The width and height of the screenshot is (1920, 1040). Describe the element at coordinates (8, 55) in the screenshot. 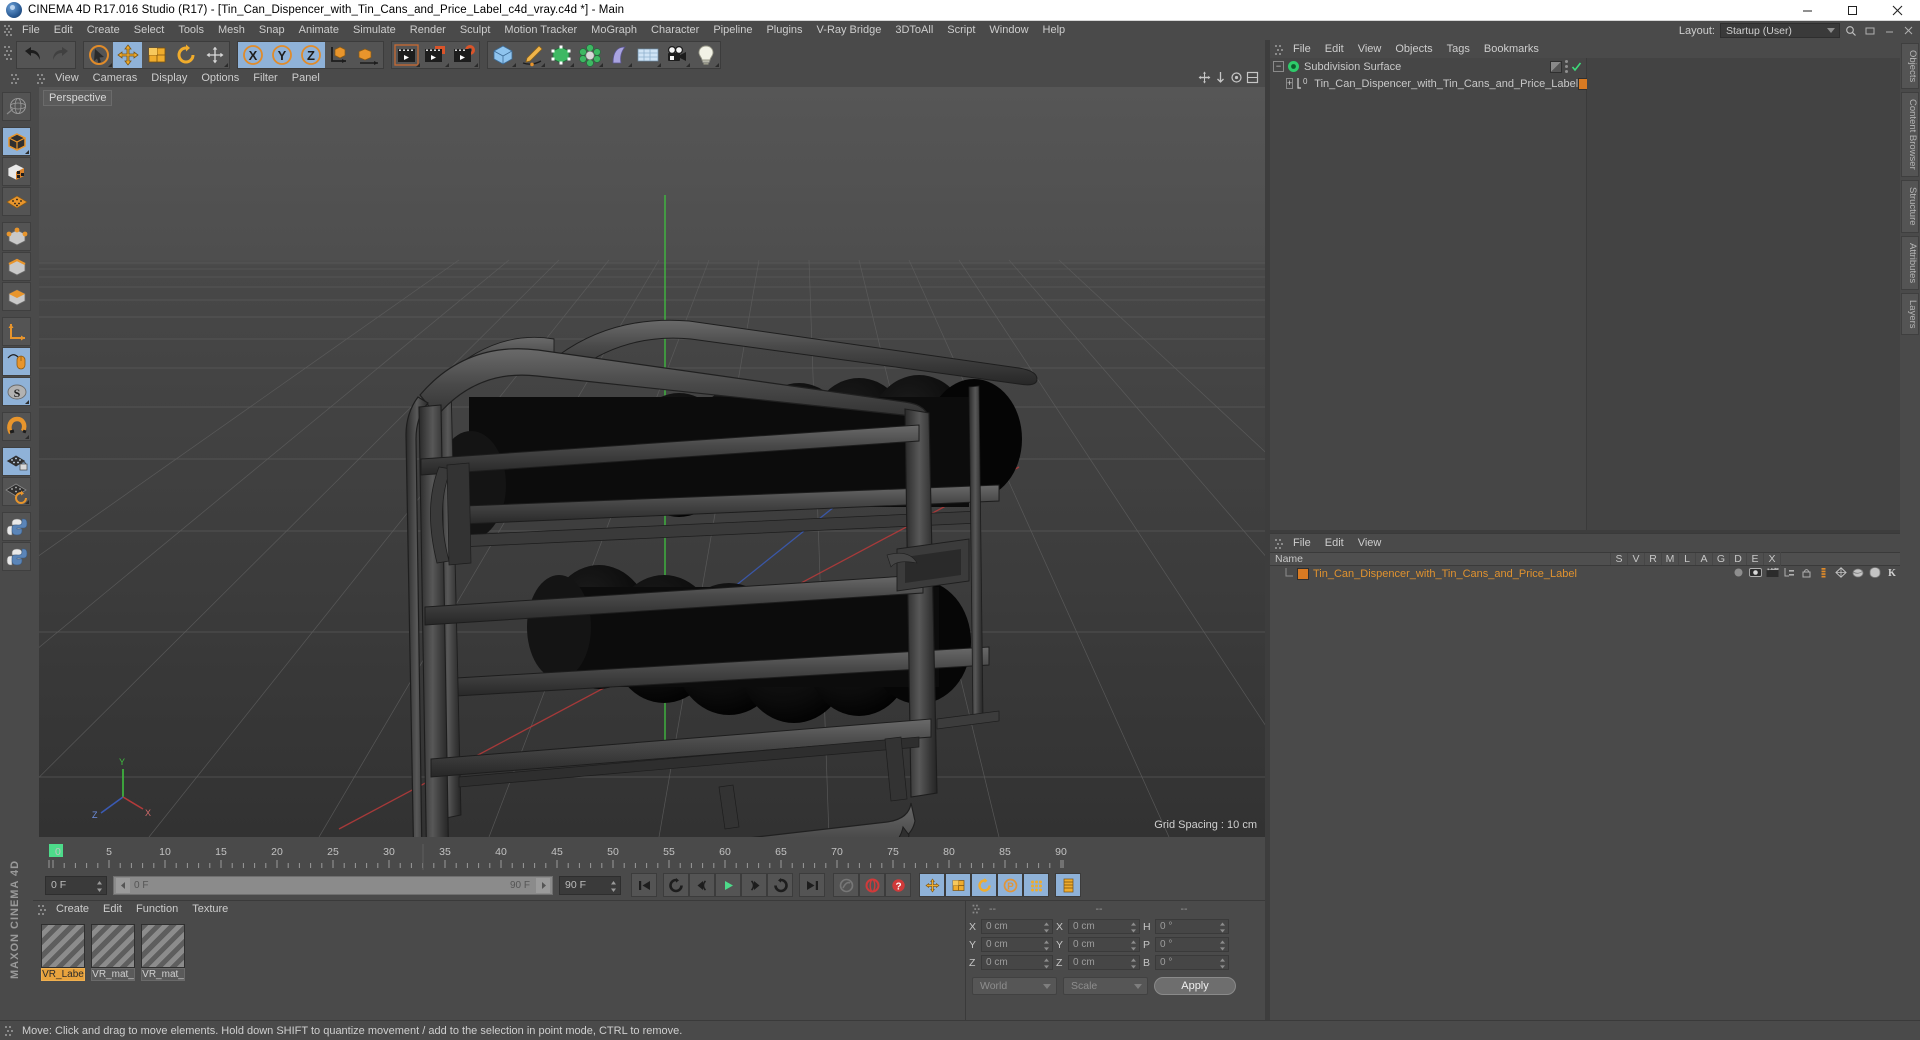

I see `toolbar-grip-icon` at that location.